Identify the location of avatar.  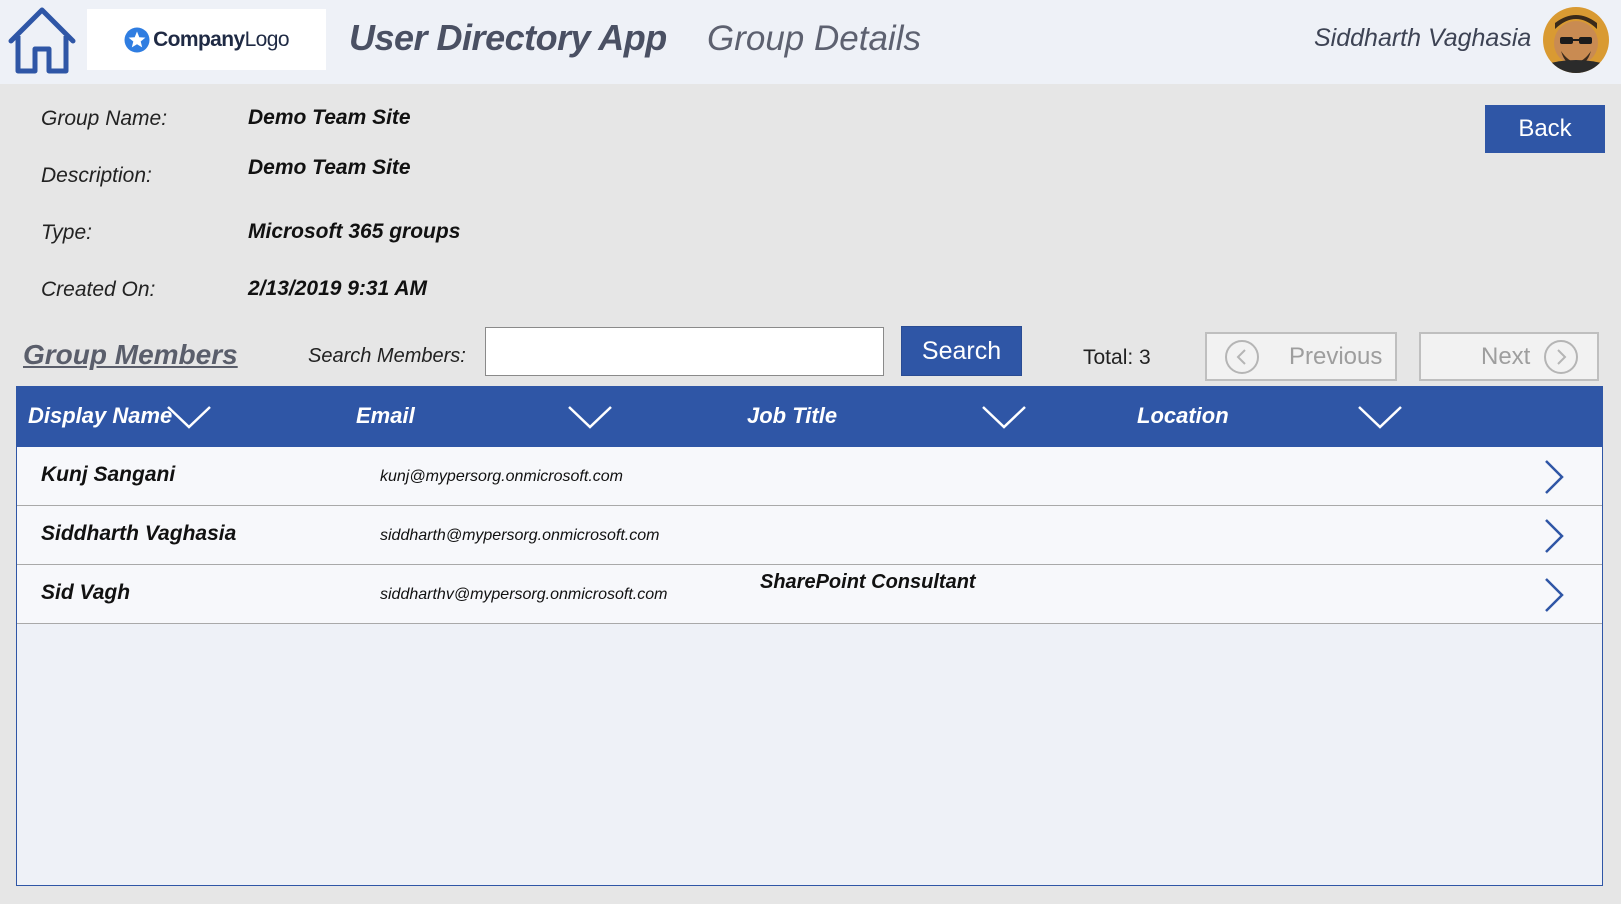
(1576, 40).